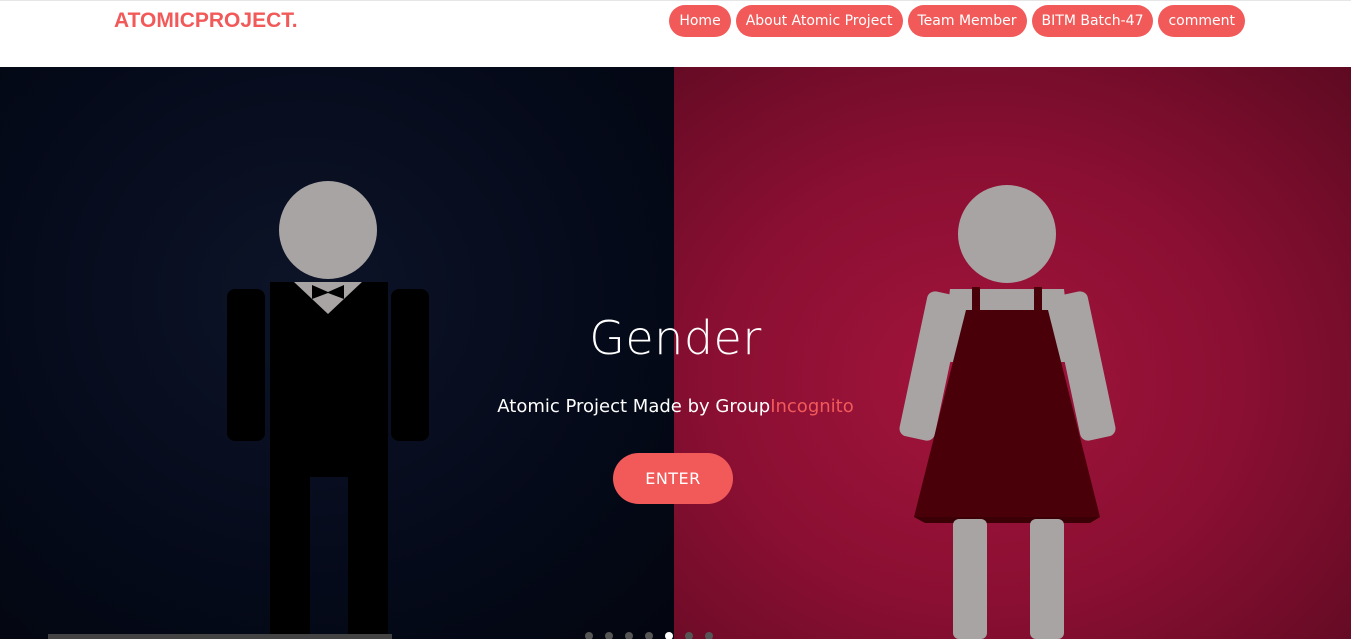 This screenshot has width=1351, height=639. I want to click on nav-comment-button: comment, so click(1201, 21).